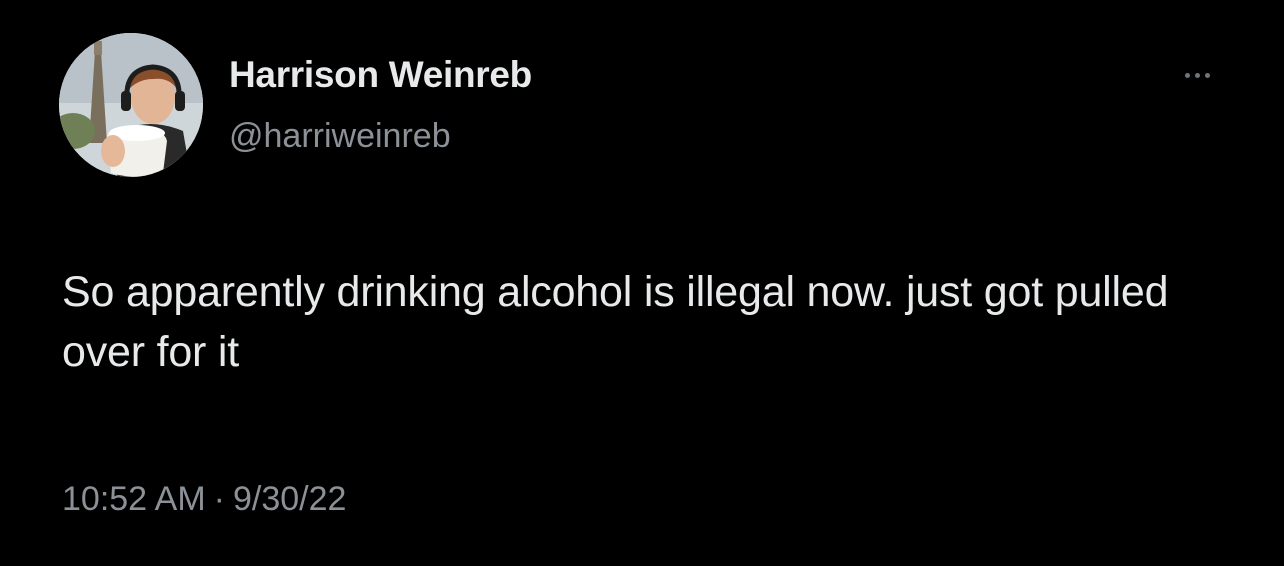 This screenshot has height=566, width=1284. I want to click on tweet-time: 10:52 AM, so click(134, 499).